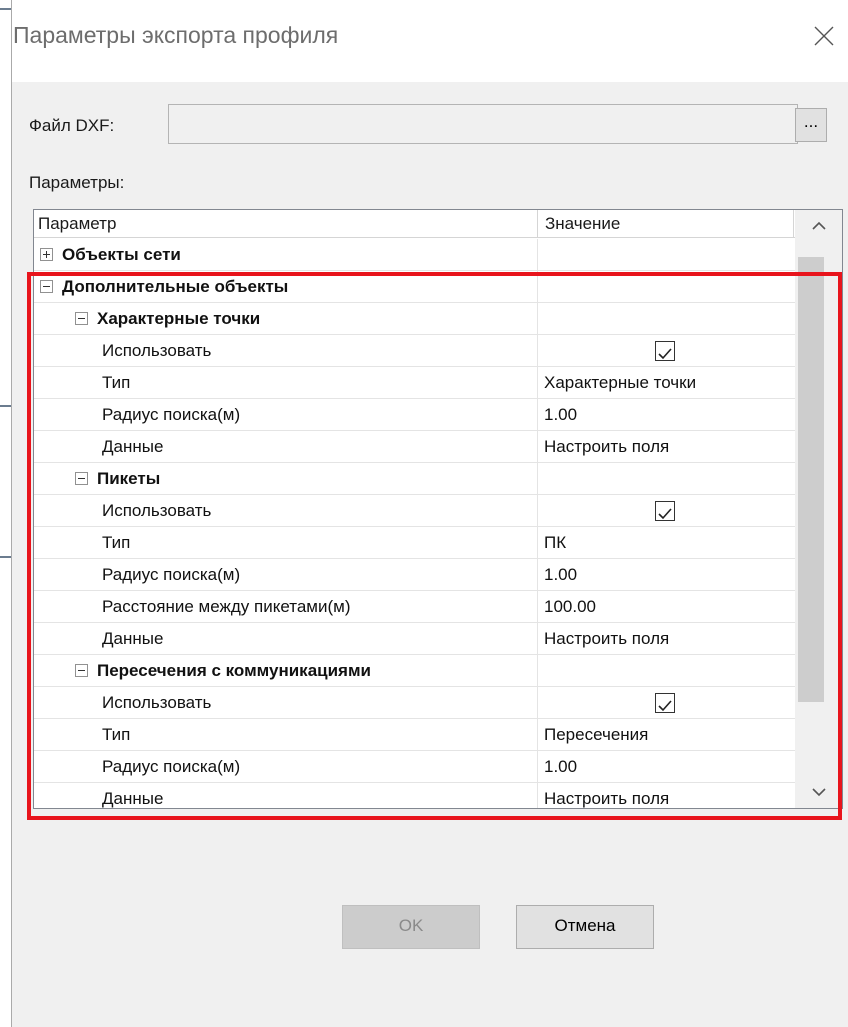 Image resolution: width=848 pixels, height=1027 pixels. I want to click on value-cell: Характерные точки, so click(667, 382).